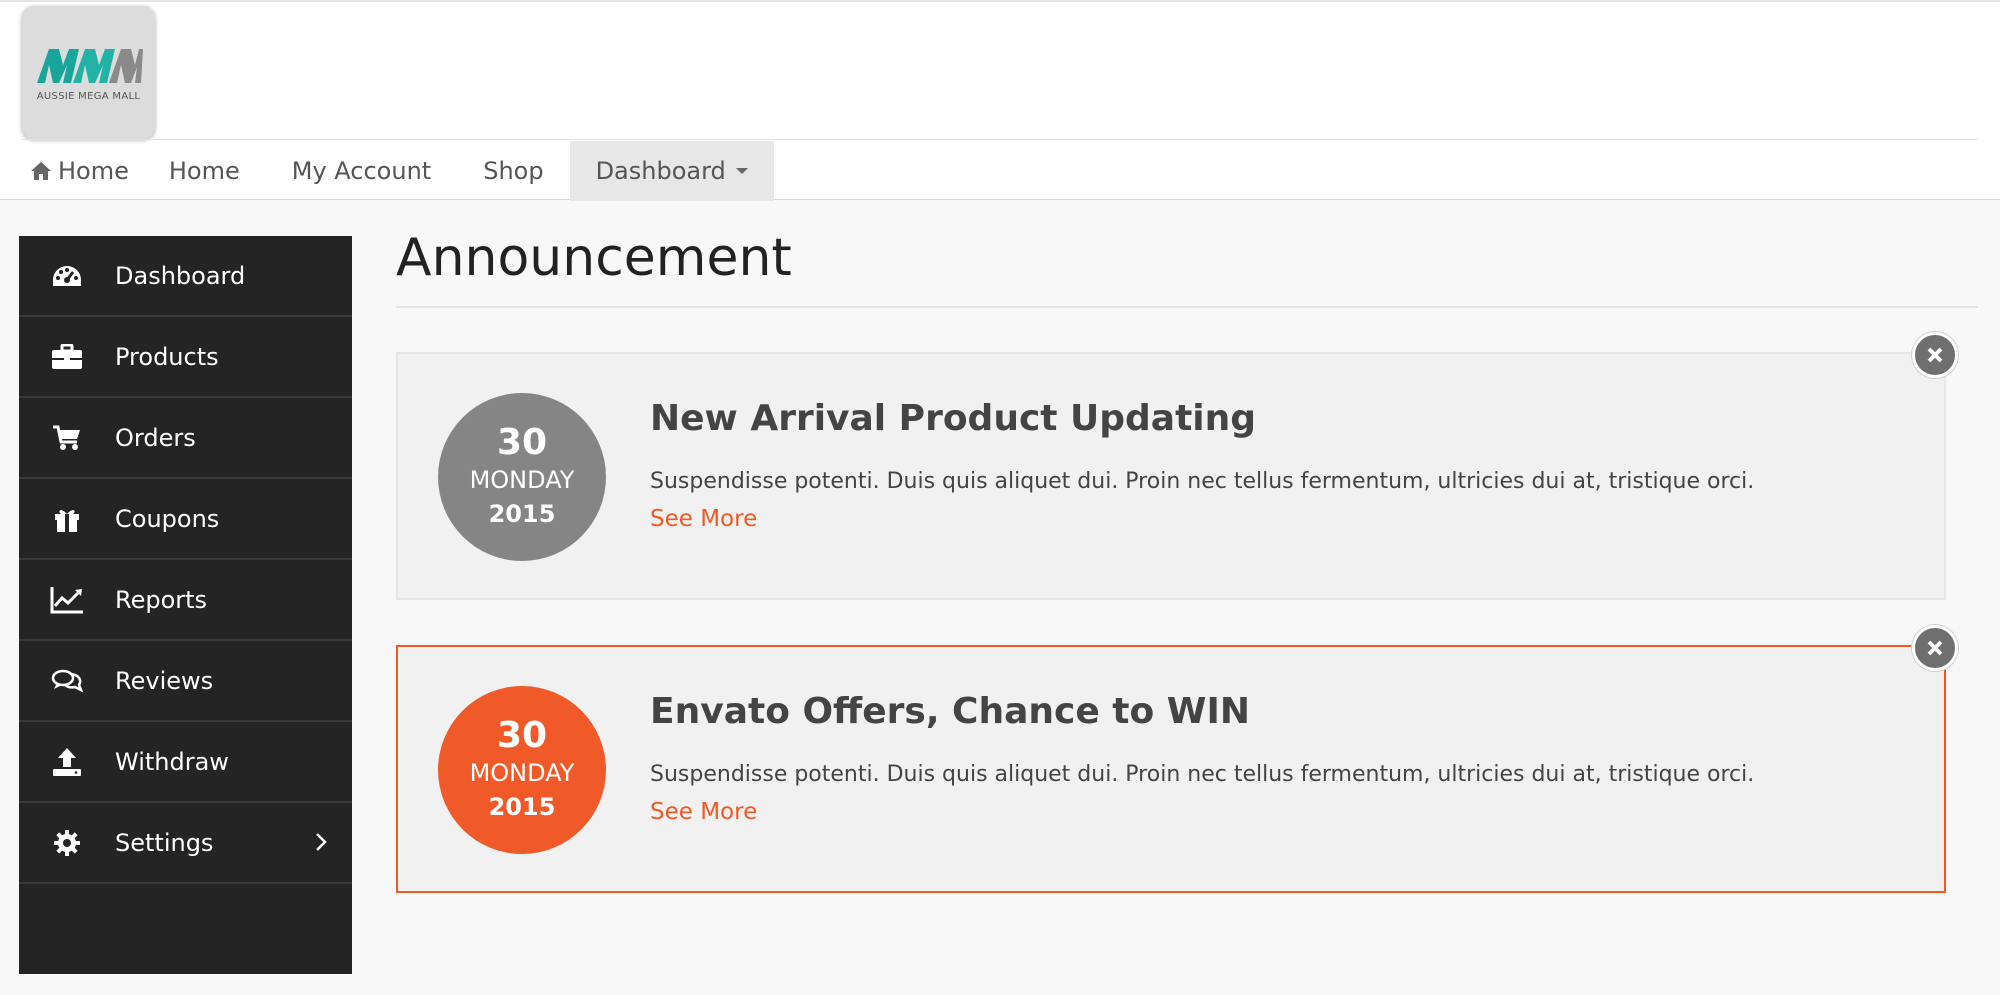 This screenshot has height=995, width=2000. Describe the element at coordinates (67, 681) in the screenshot. I see `comments-icon` at that location.